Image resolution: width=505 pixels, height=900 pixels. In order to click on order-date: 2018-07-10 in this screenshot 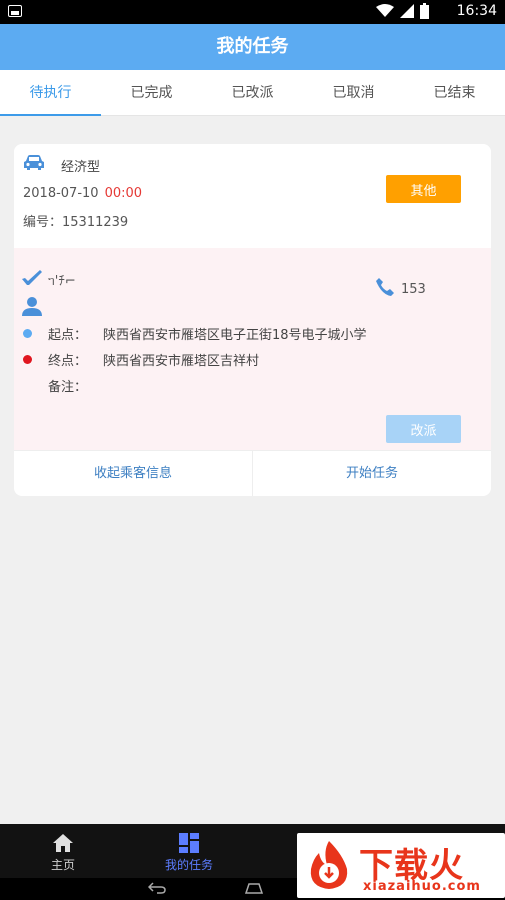, I will do `click(61, 193)`.